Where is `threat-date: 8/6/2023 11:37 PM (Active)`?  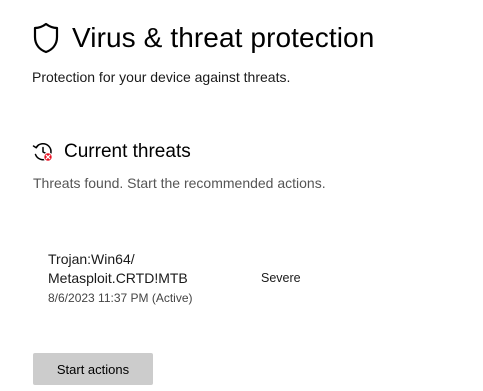 threat-date: 8/6/2023 11:37 PM (Active) is located at coordinates (120, 298).